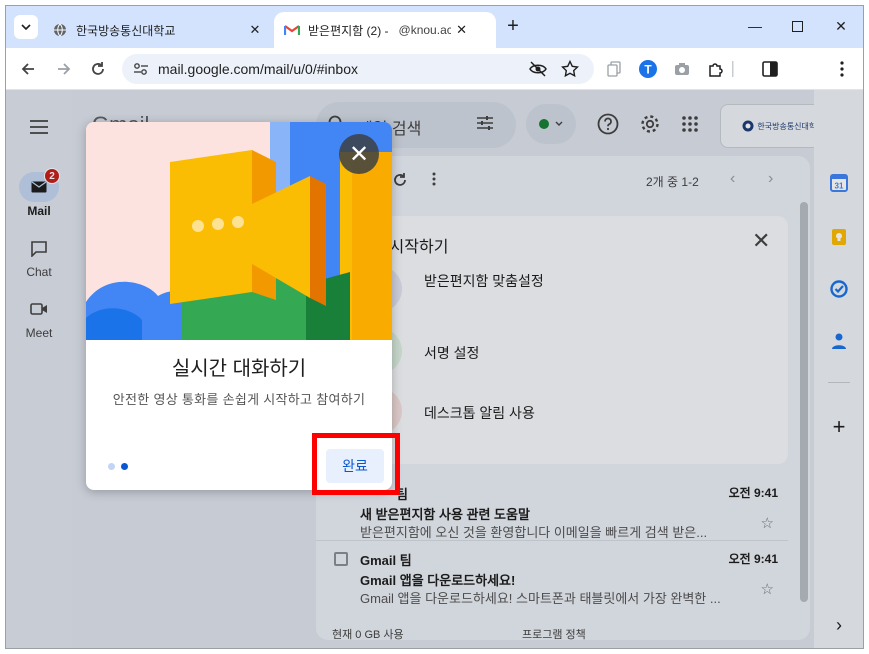 This screenshot has height=654, width=869. Describe the element at coordinates (39, 127) in the screenshot. I see `hamburger-menu-icon` at that location.